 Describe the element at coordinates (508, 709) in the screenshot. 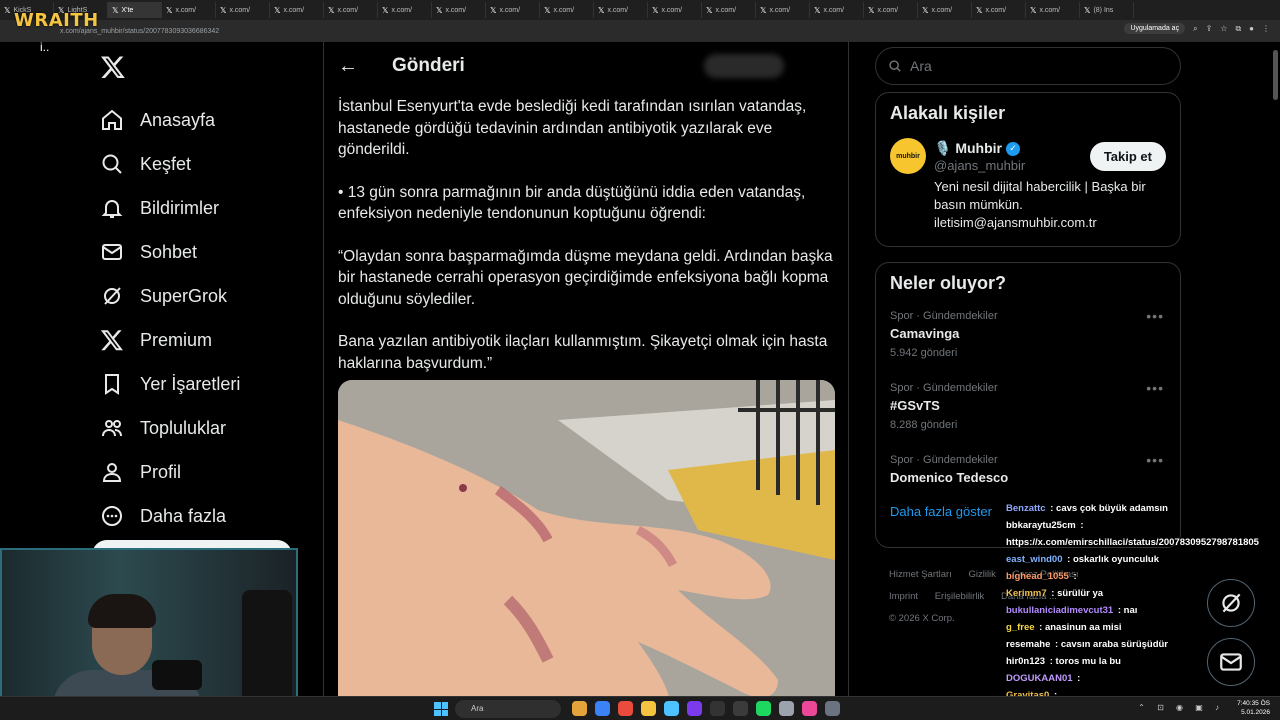

I see `taskbar-search: Ara` at that location.